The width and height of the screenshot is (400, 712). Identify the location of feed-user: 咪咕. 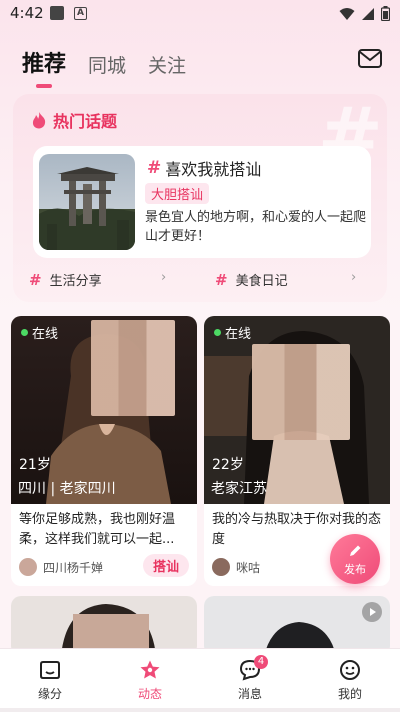
(236, 567).